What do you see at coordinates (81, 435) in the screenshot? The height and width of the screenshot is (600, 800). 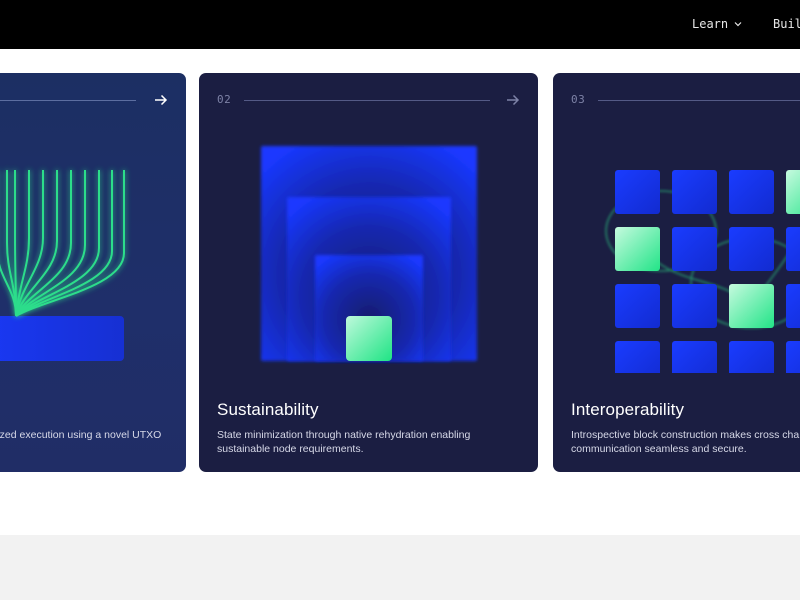 I see `card-description-line: lized execution using a novel UTXO` at bounding box center [81, 435].